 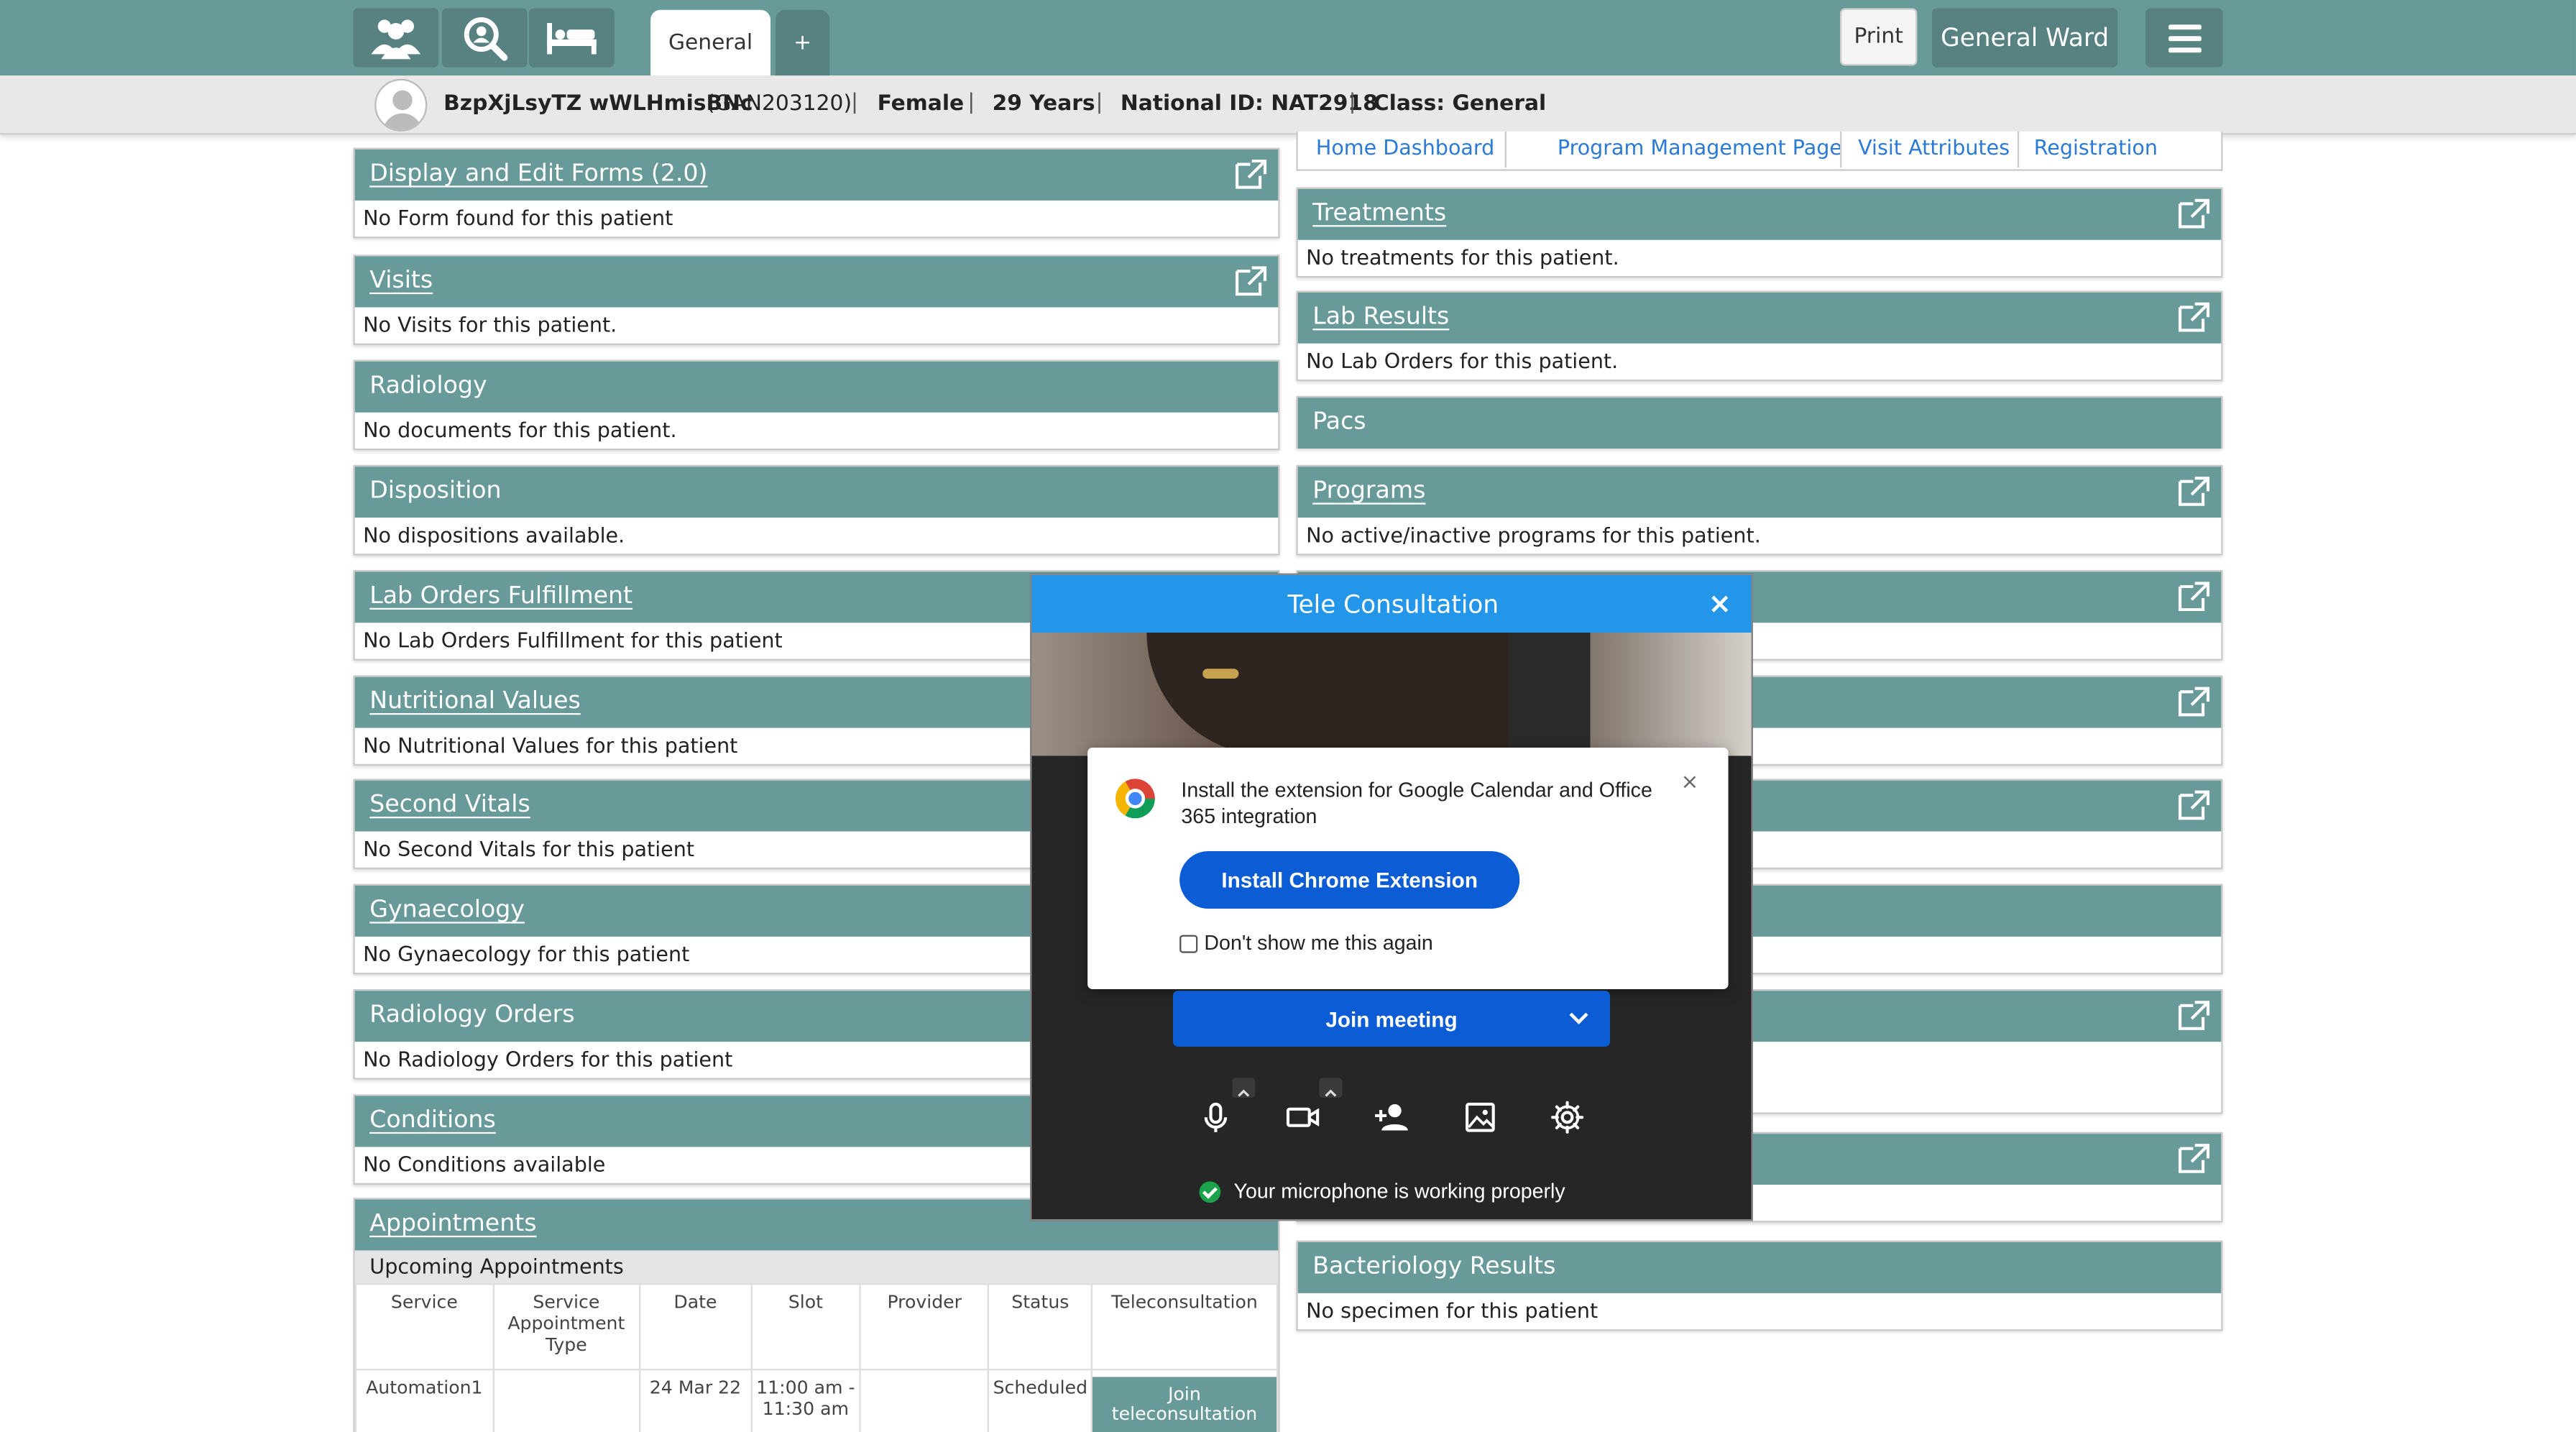 I want to click on panel-message: No Form found for this patient, so click(x=518, y=217).